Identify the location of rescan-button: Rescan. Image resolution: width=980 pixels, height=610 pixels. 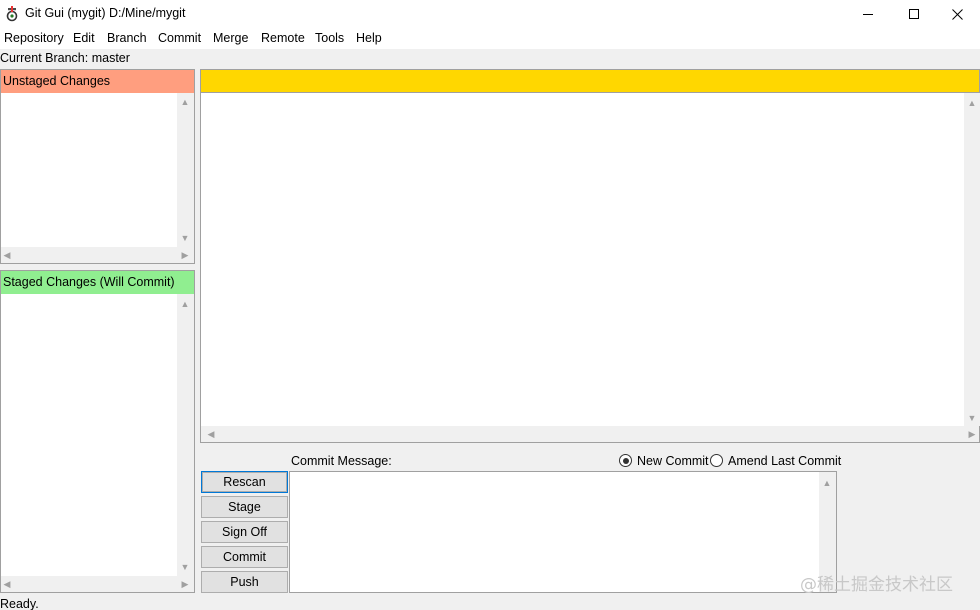
(244, 482).